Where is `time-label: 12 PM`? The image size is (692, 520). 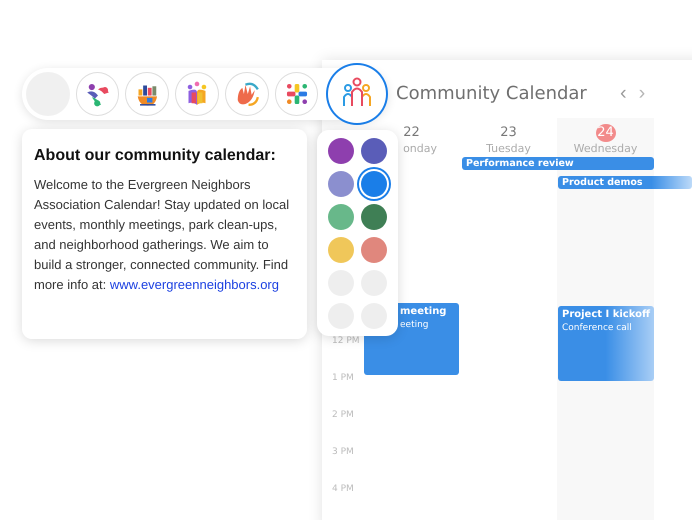 time-label: 12 PM is located at coordinates (346, 342).